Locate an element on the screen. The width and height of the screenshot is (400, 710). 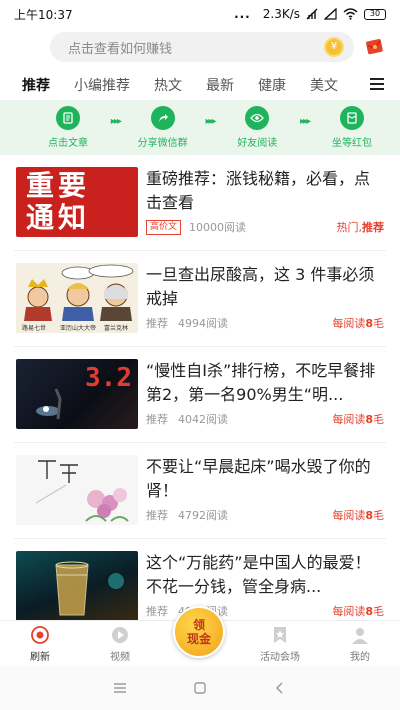
thumb-caption: 路易七世 is located at coordinates (34, 328).